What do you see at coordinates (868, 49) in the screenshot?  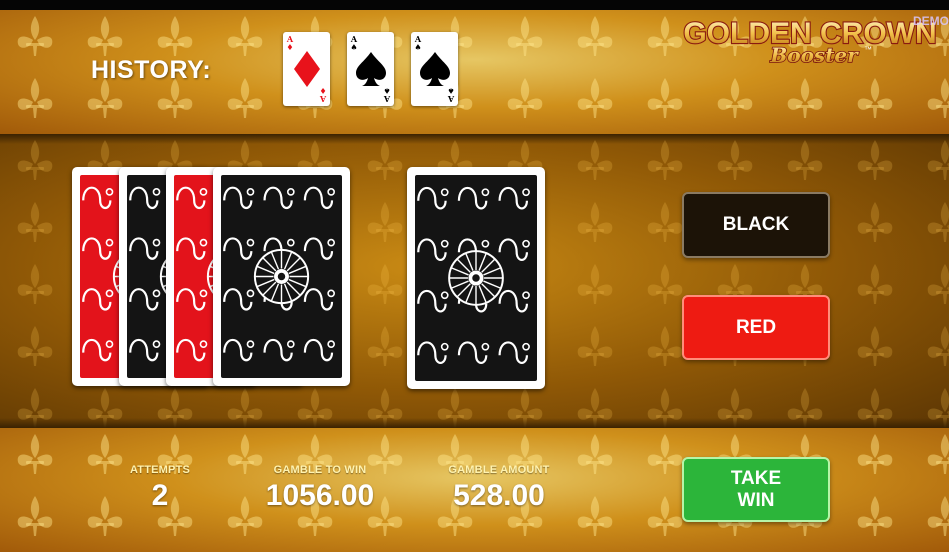 I see `logo-trademark: ™` at bounding box center [868, 49].